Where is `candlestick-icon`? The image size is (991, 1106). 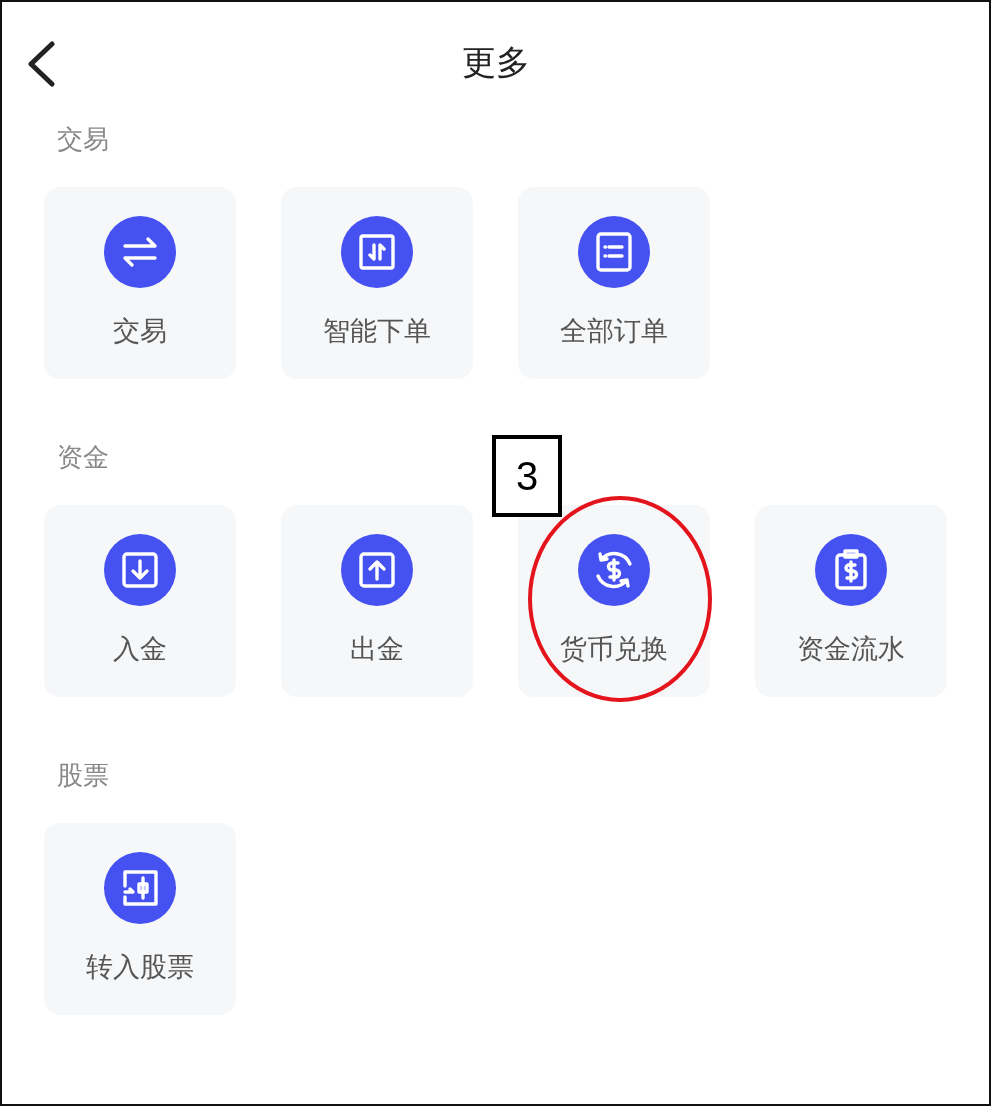 candlestick-icon is located at coordinates (140, 888).